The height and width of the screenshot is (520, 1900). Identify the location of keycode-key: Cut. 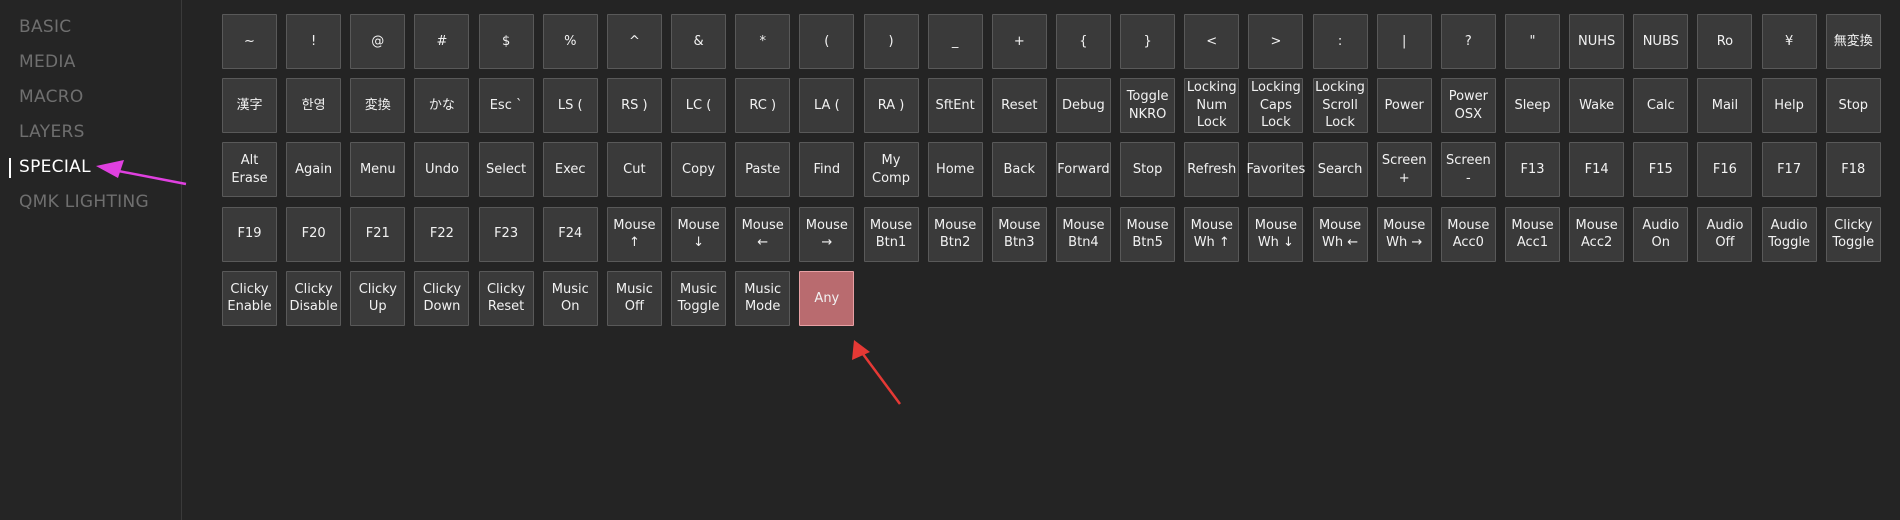
(634, 170).